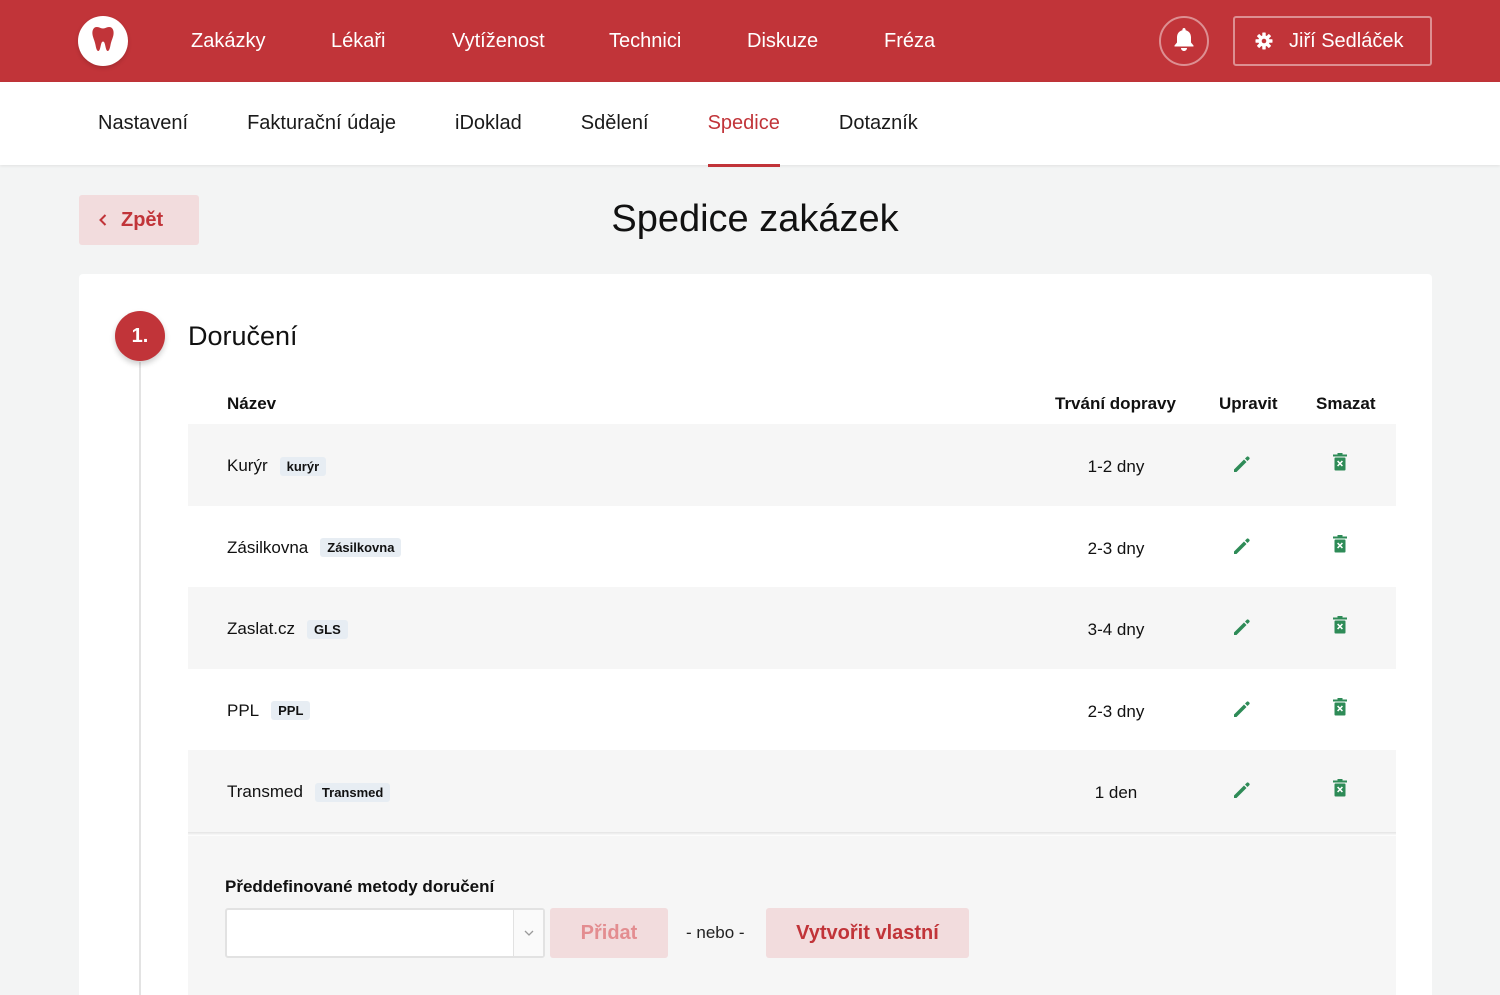 This screenshot has width=1500, height=995. What do you see at coordinates (815, 41) in the screenshot?
I see `nav-item-diskuze: Diskuze` at bounding box center [815, 41].